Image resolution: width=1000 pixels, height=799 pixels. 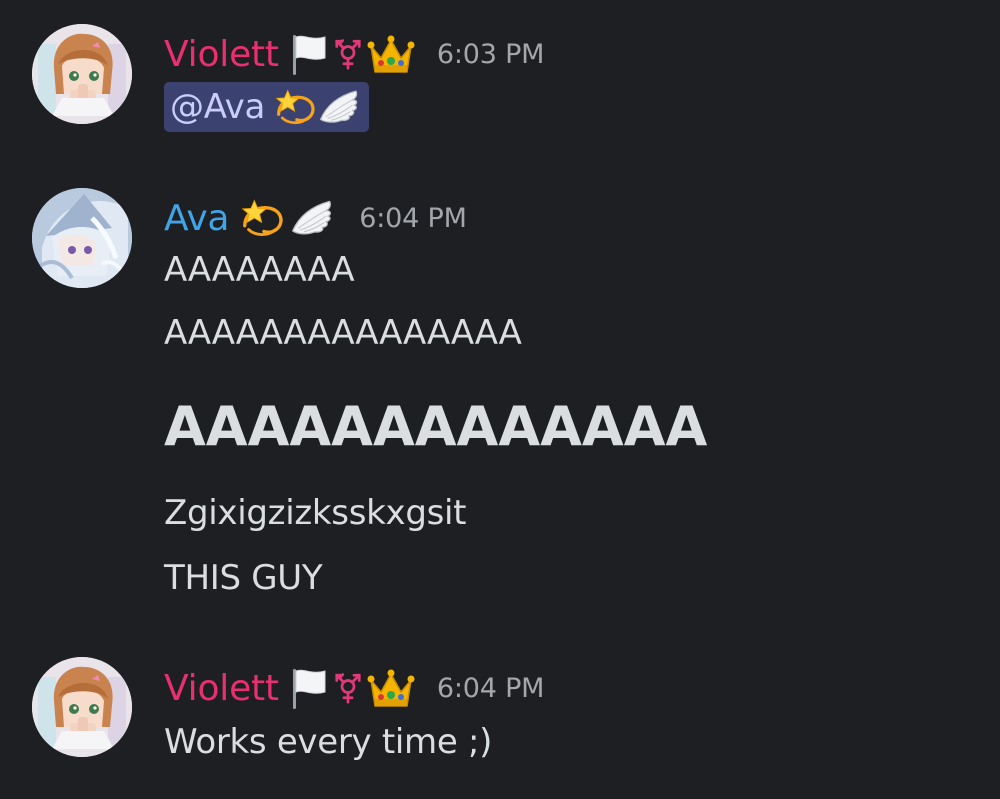 What do you see at coordinates (490, 54) in the screenshot?
I see `timestamp: 6:03 PM` at bounding box center [490, 54].